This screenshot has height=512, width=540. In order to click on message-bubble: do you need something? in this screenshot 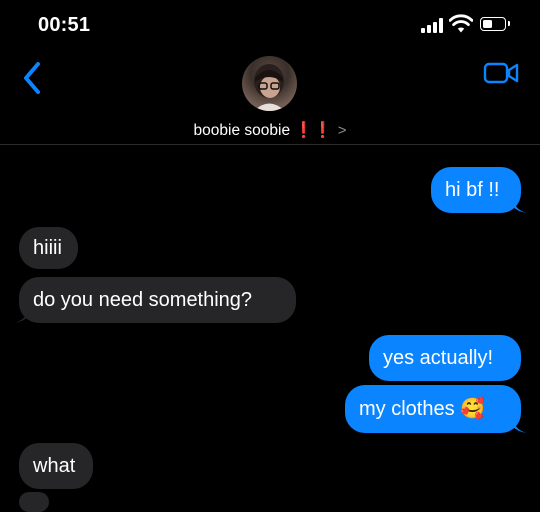, I will do `click(157, 300)`.